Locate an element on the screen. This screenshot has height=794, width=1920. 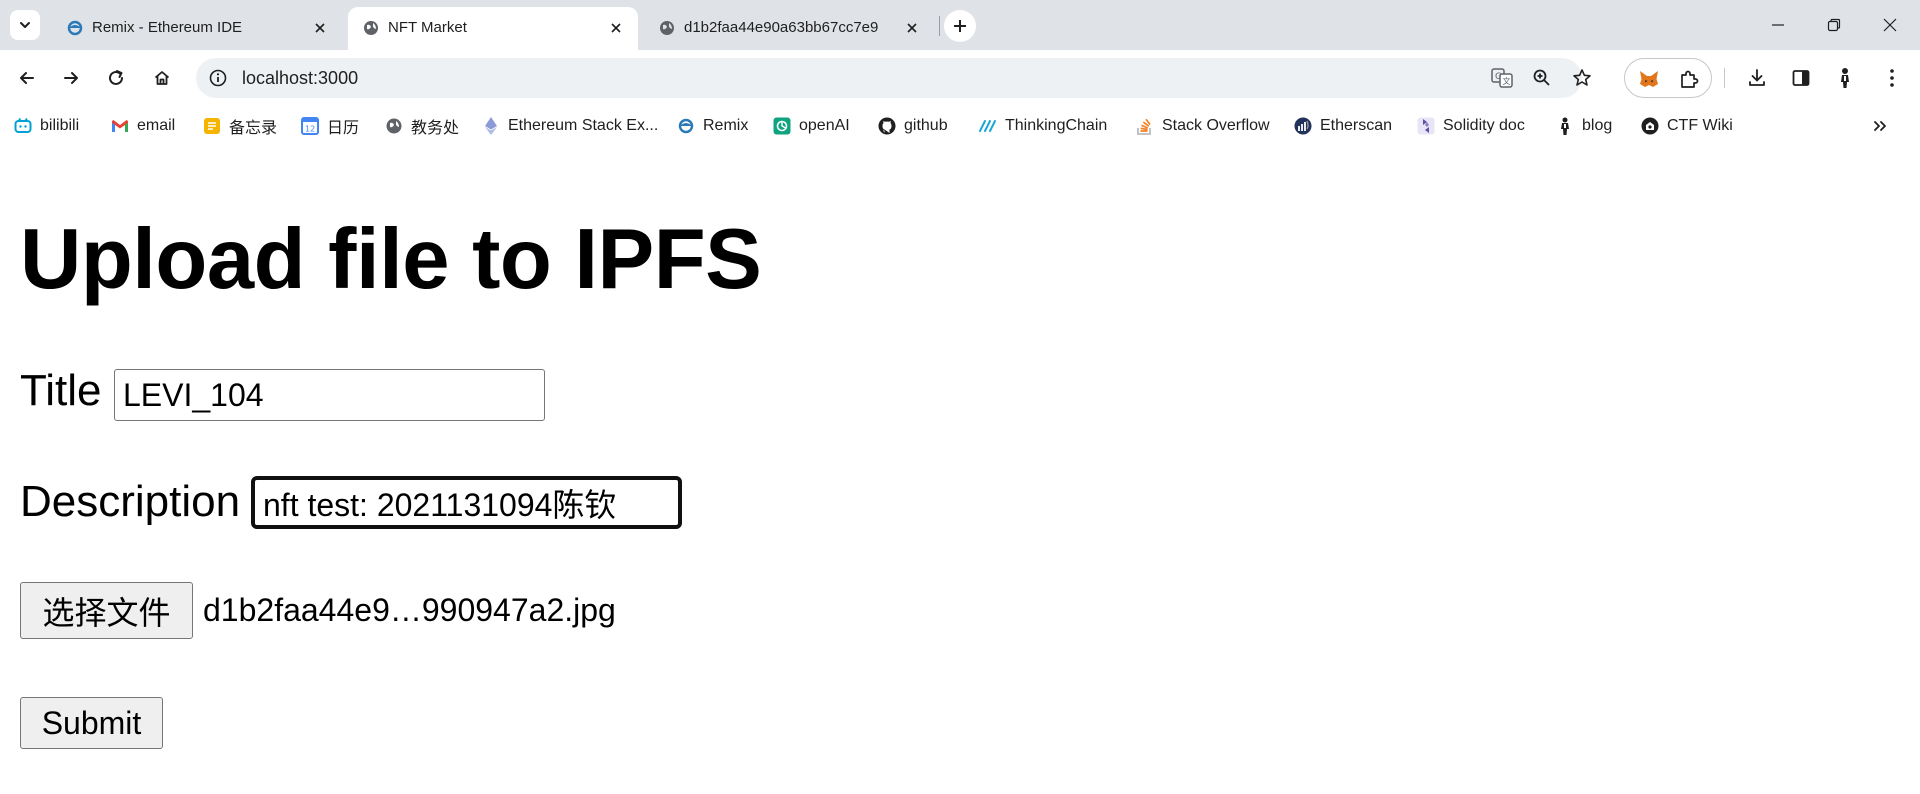
translate-button: G 文 is located at coordinates (1502, 78).